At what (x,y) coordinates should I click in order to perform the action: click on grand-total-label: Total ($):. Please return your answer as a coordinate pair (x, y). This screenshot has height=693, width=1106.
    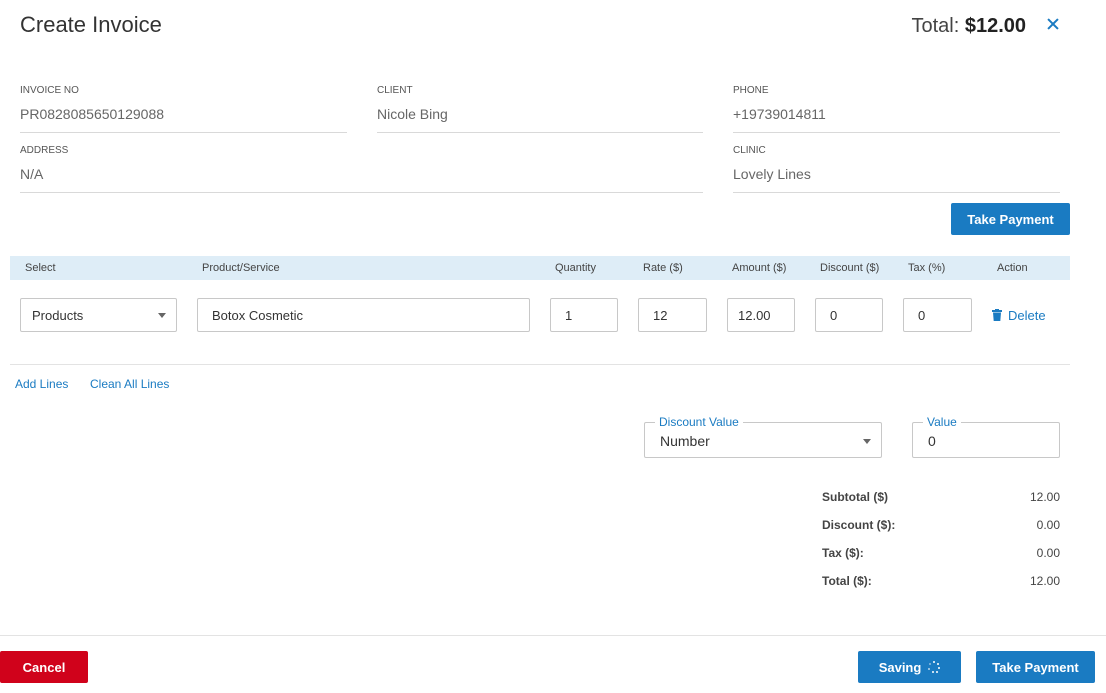
    Looking at the image, I should click on (847, 581).